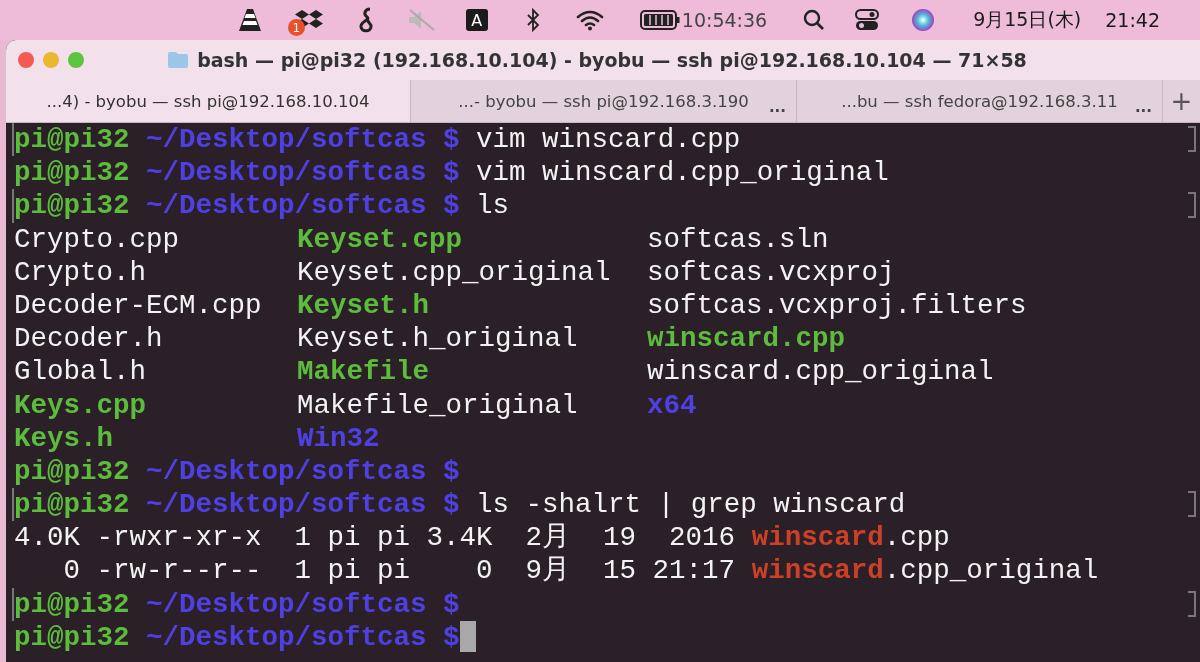 The height and width of the screenshot is (662, 1200). What do you see at coordinates (178, 60) in the screenshot?
I see `folder-icon` at bounding box center [178, 60].